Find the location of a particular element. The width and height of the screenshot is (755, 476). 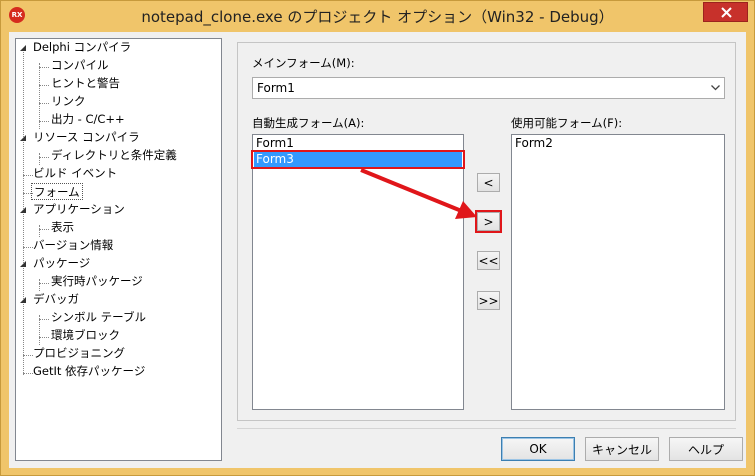

tree-item-linking: リンク is located at coordinates (68, 101).